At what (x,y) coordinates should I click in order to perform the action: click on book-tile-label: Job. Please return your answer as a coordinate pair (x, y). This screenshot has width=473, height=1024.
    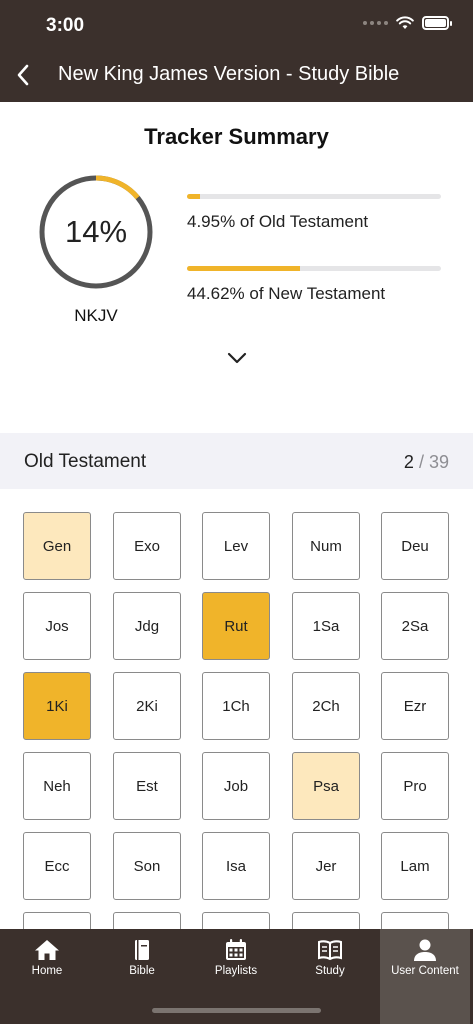
    Looking at the image, I should click on (236, 786).